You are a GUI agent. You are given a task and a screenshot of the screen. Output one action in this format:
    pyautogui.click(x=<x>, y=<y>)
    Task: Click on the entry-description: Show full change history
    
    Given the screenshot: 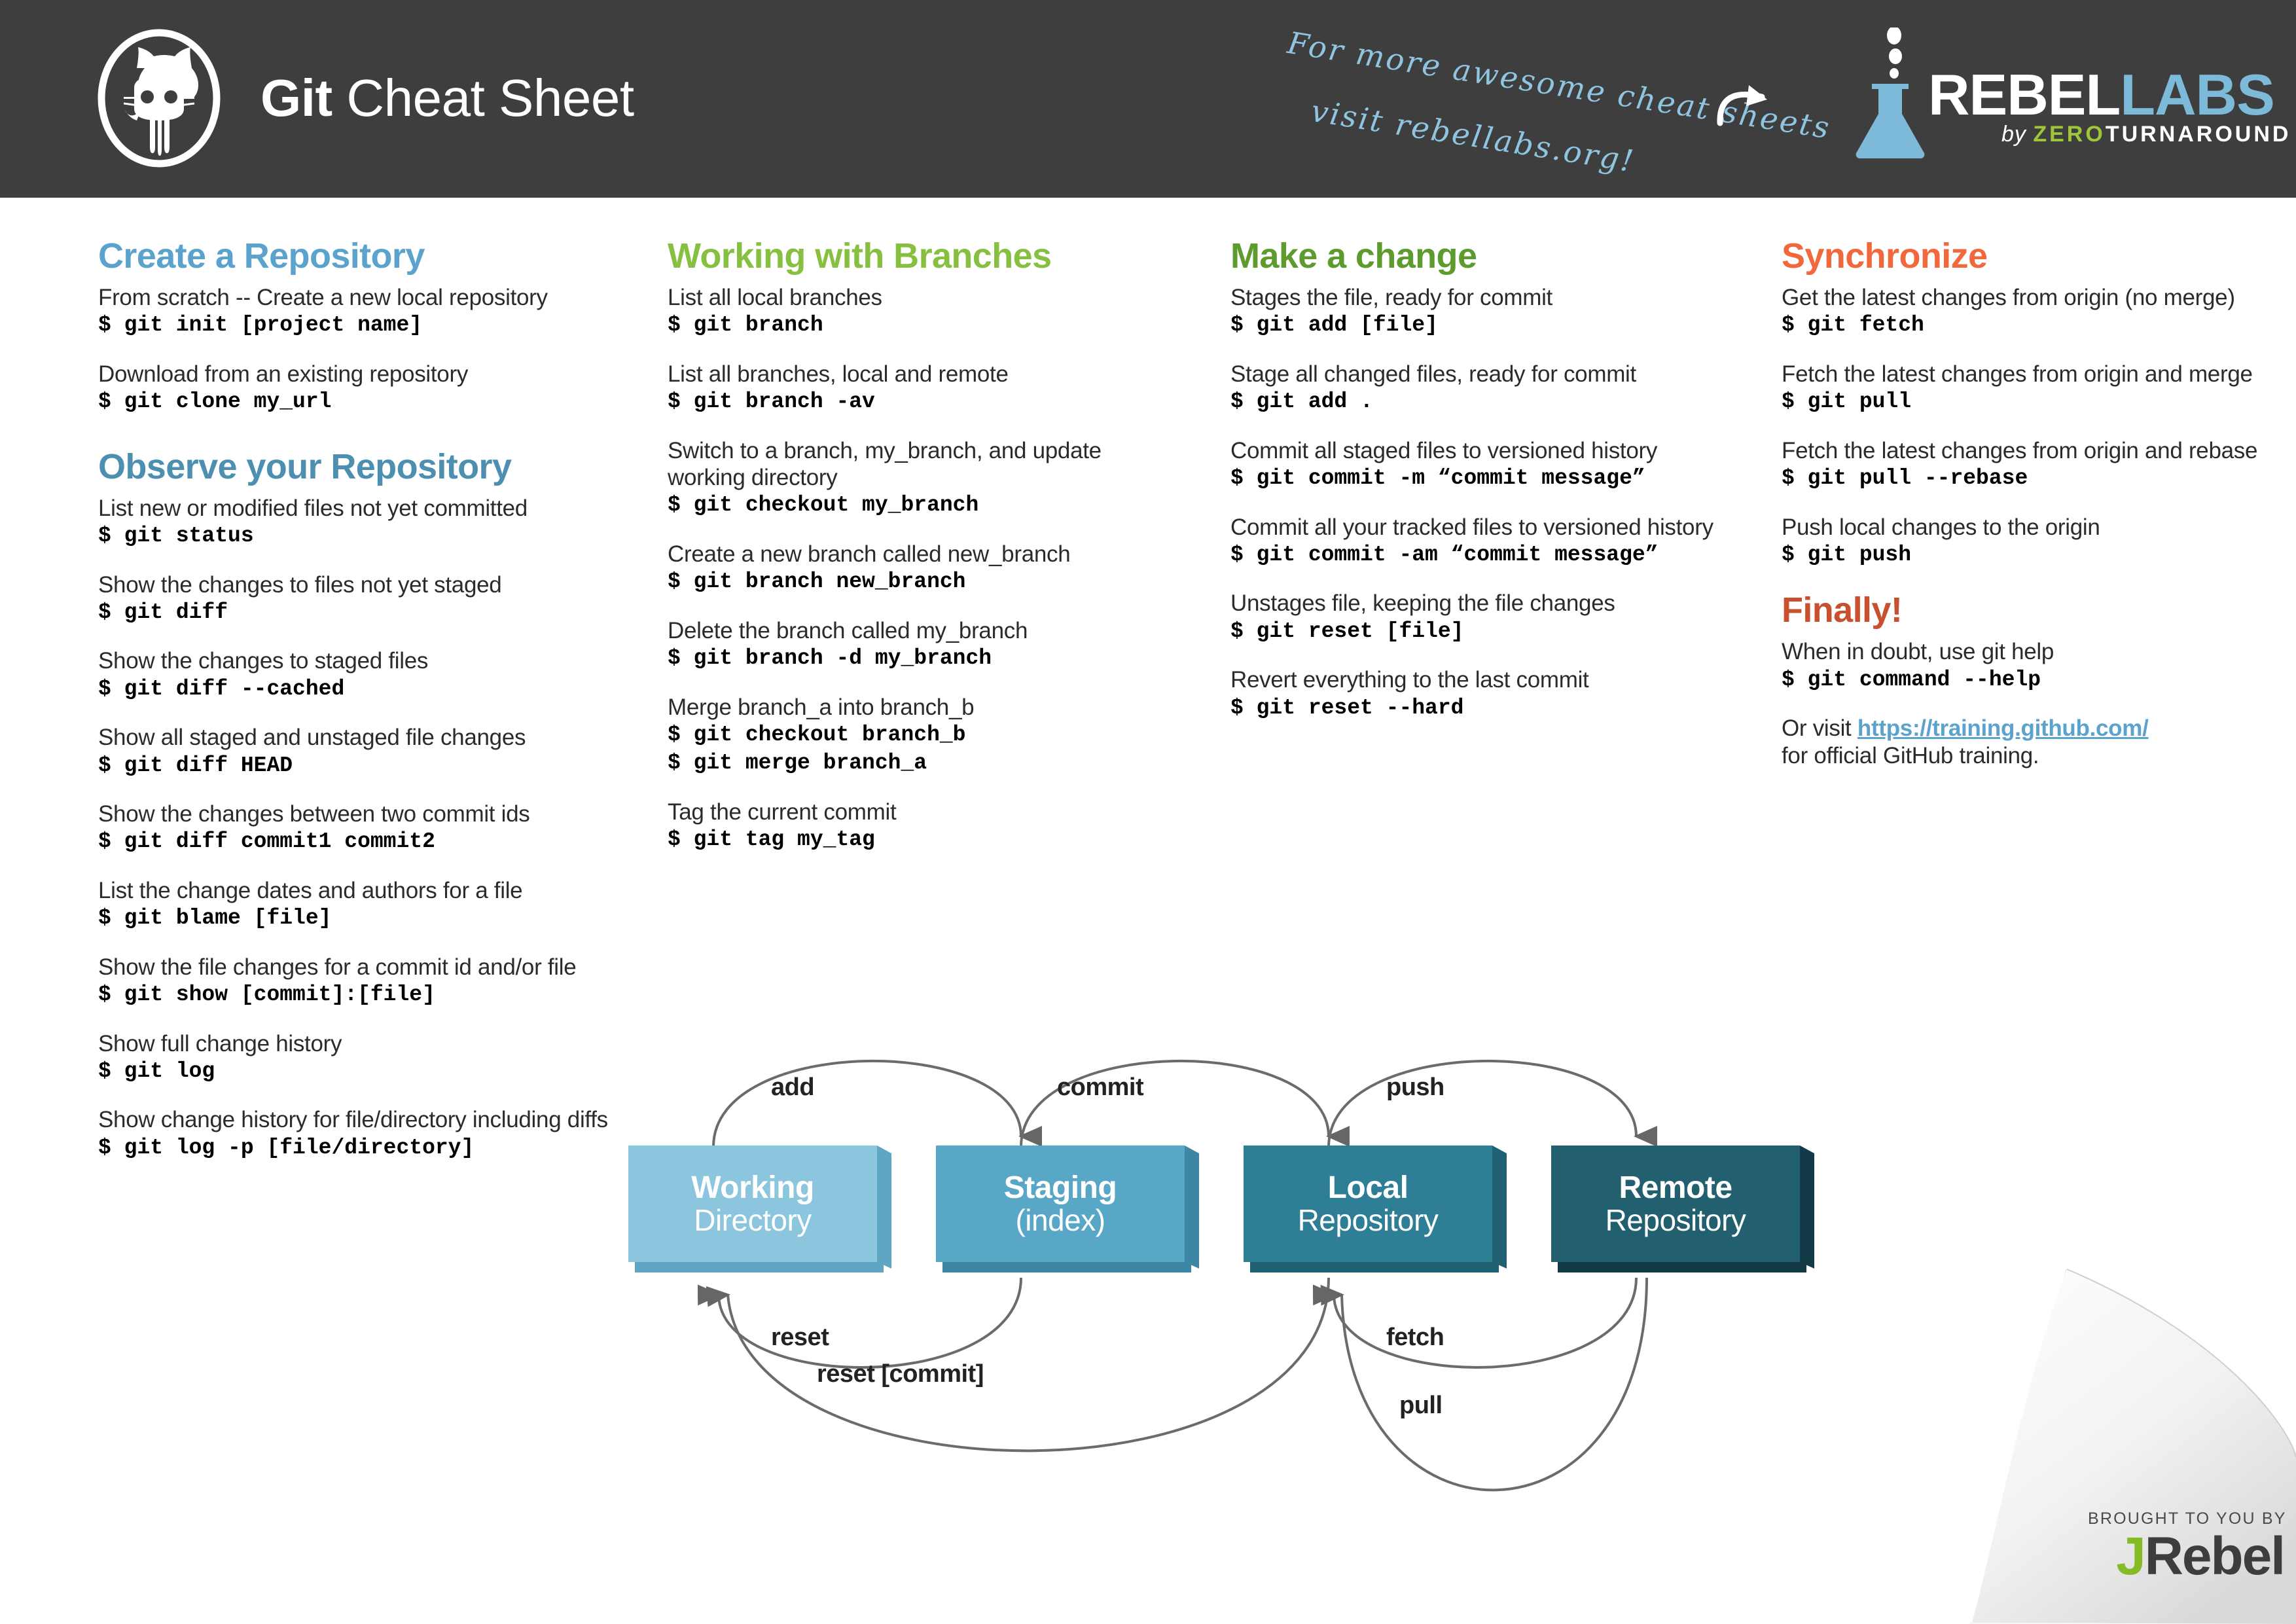 What is the action you would take?
    pyautogui.click(x=220, y=1043)
    